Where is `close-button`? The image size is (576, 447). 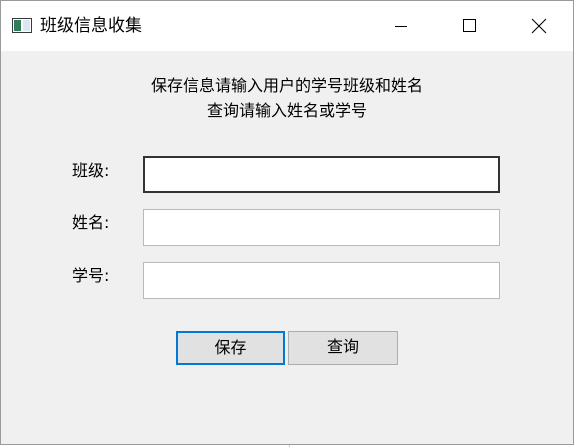 close-button is located at coordinates (538, 26).